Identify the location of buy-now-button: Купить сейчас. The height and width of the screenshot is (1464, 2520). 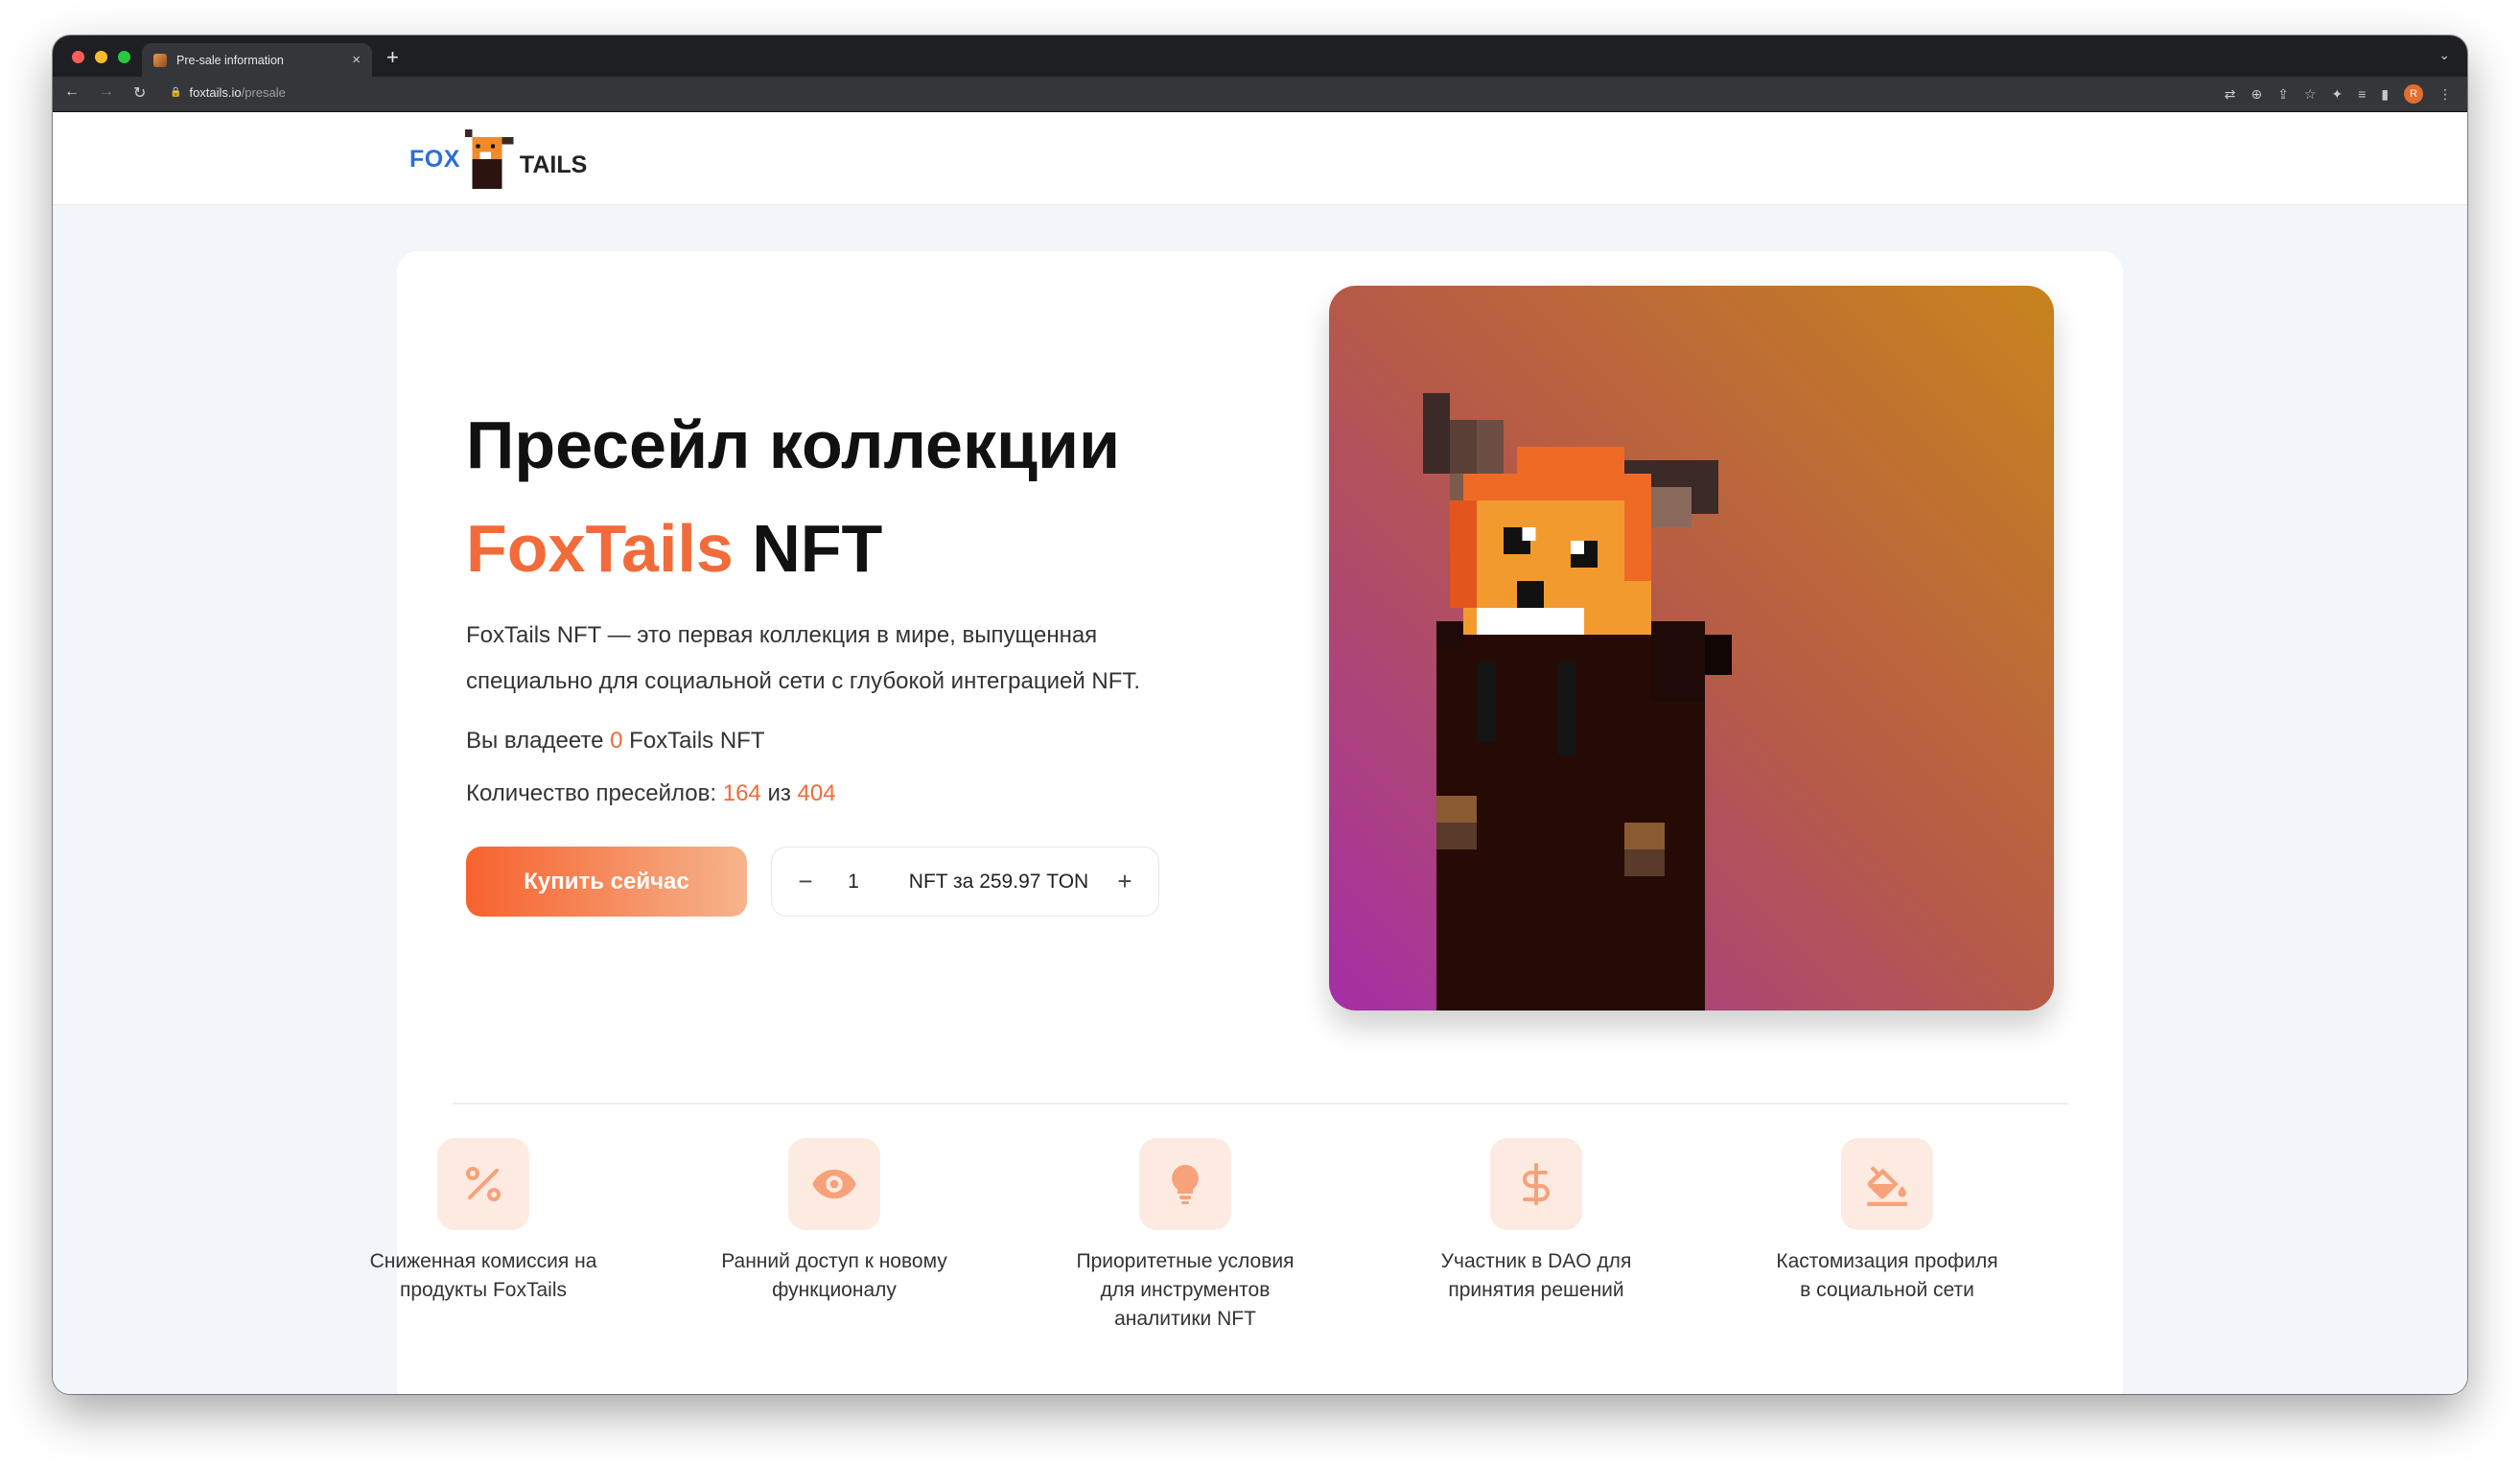
(606, 882).